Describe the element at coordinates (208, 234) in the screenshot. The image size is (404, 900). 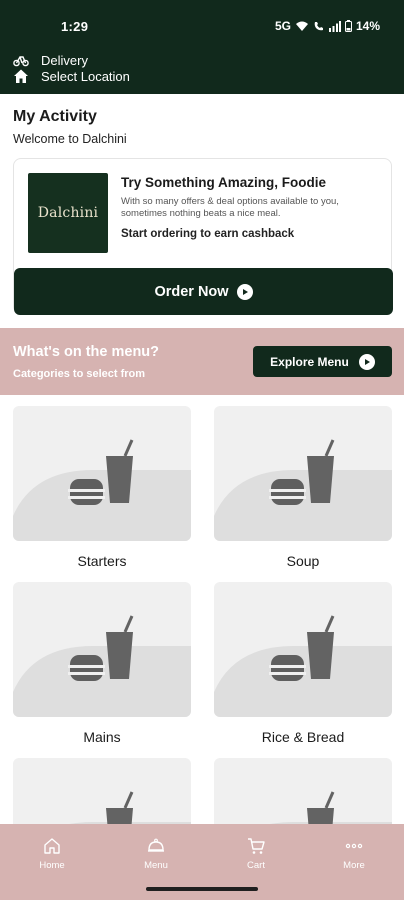
I see `promo-cta-note: Start ordering to earn cashback` at that location.